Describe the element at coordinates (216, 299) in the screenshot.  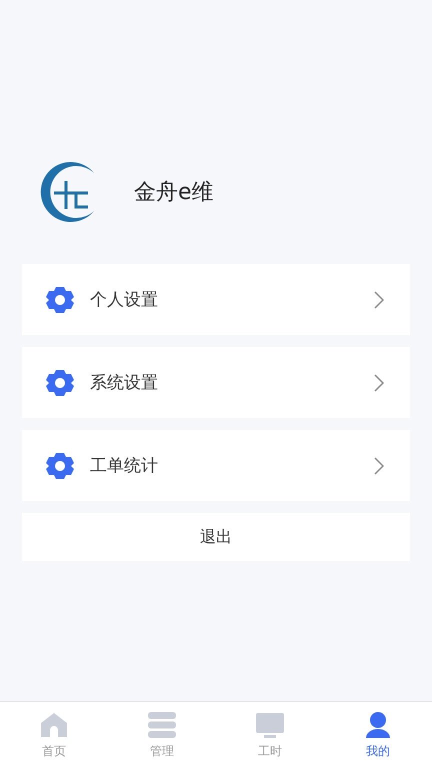
I see `menu-item: 个人设置` at that location.